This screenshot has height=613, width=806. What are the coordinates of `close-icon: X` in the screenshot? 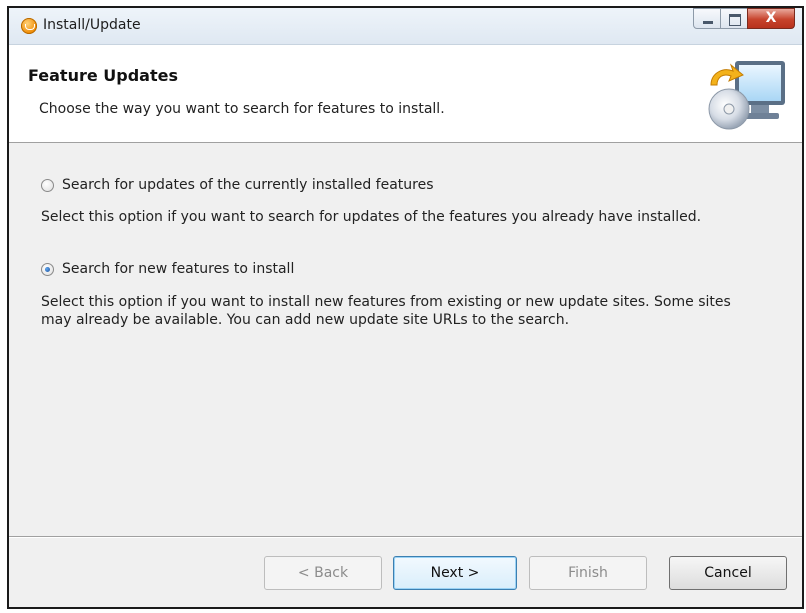 It's located at (771, 18).